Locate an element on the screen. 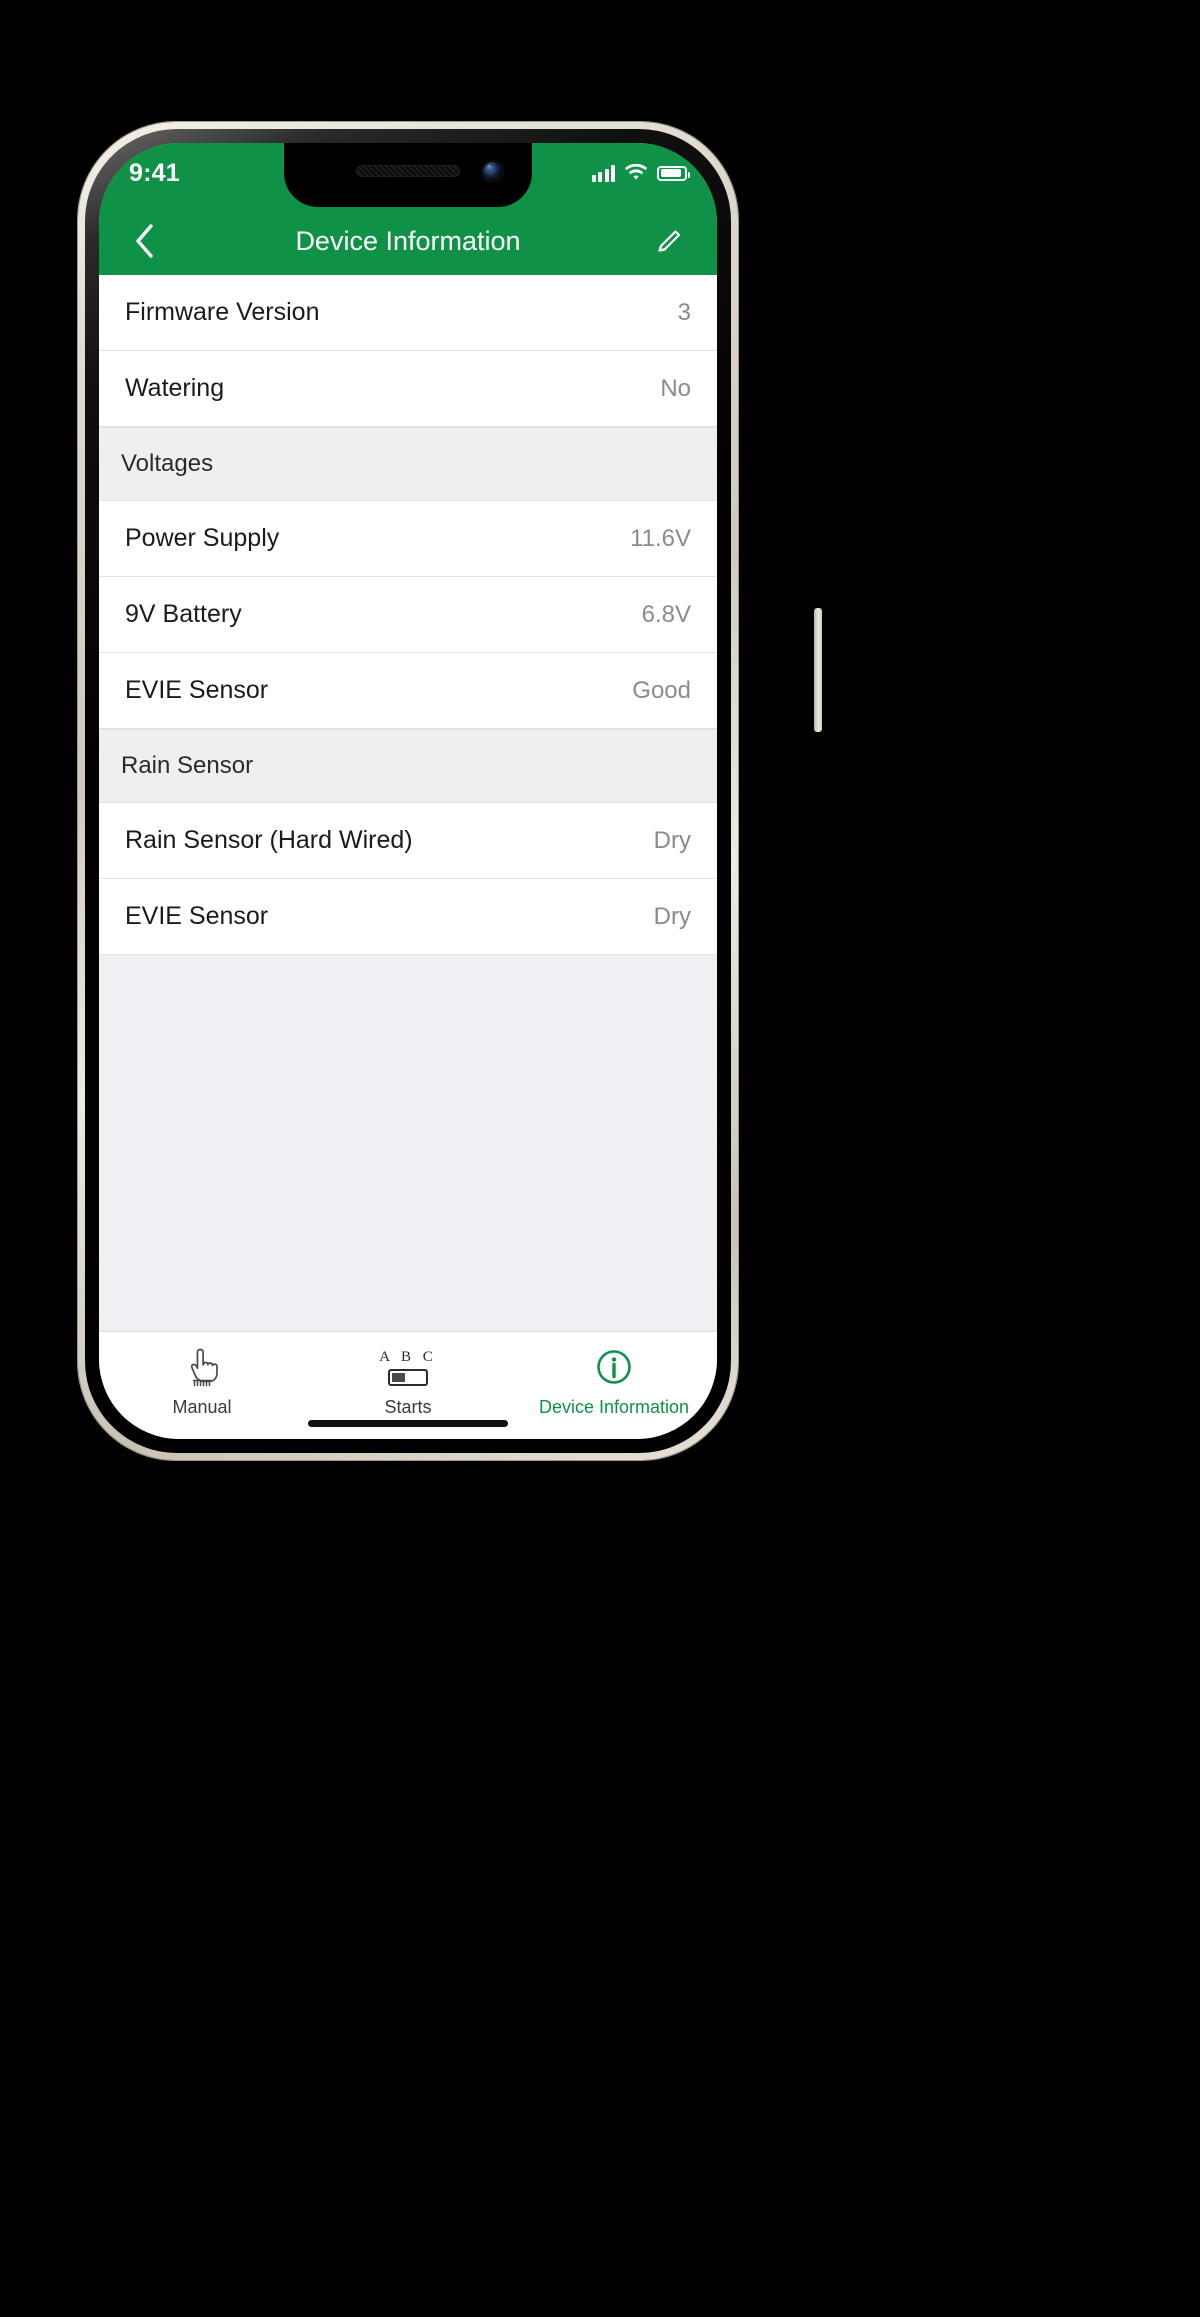 This screenshot has width=1200, height=2317. list-row: EVIE Sensor Dry is located at coordinates (408, 917).